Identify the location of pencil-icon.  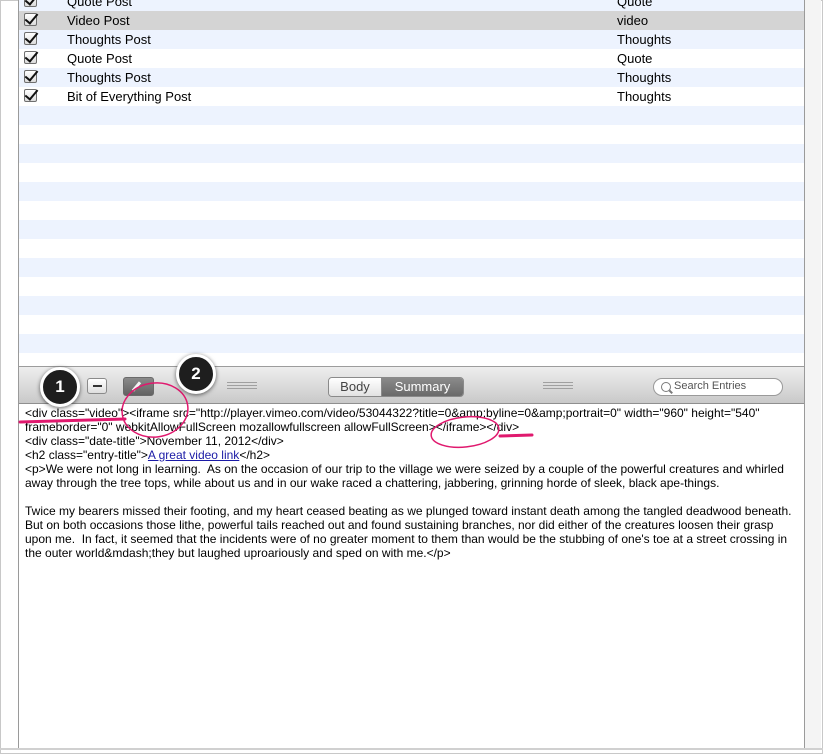
(136, 386).